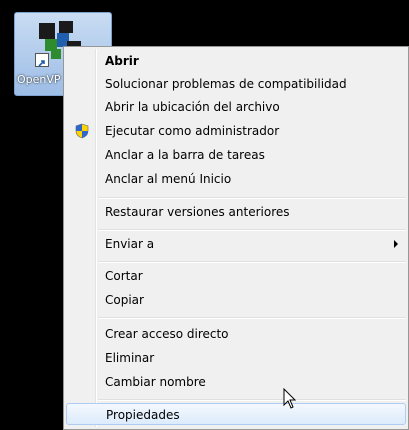 The image size is (409, 430). Describe the element at coordinates (396, 244) in the screenshot. I see `submenu-arrow-icon` at that location.